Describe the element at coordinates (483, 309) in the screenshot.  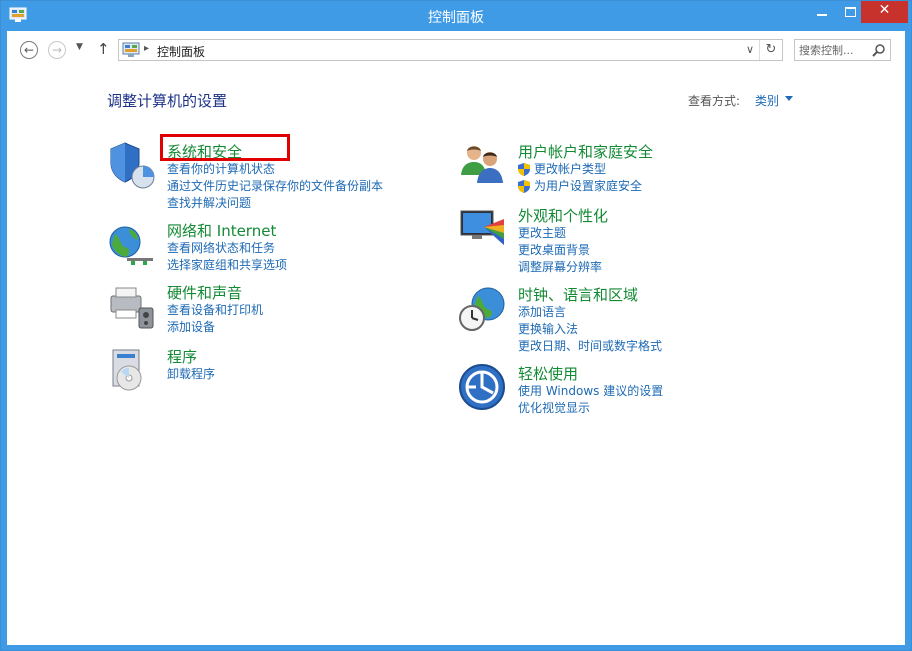
I see `clock-language-region-icon` at that location.